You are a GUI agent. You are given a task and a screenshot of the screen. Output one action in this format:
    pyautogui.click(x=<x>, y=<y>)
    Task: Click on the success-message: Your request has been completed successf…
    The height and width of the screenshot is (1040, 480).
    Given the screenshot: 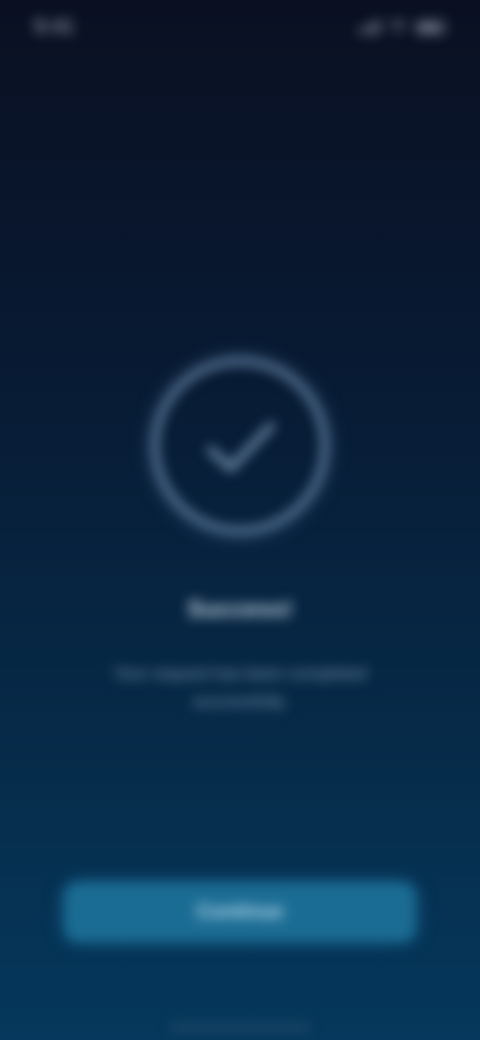 What is the action you would take?
    pyautogui.click(x=240, y=687)
    